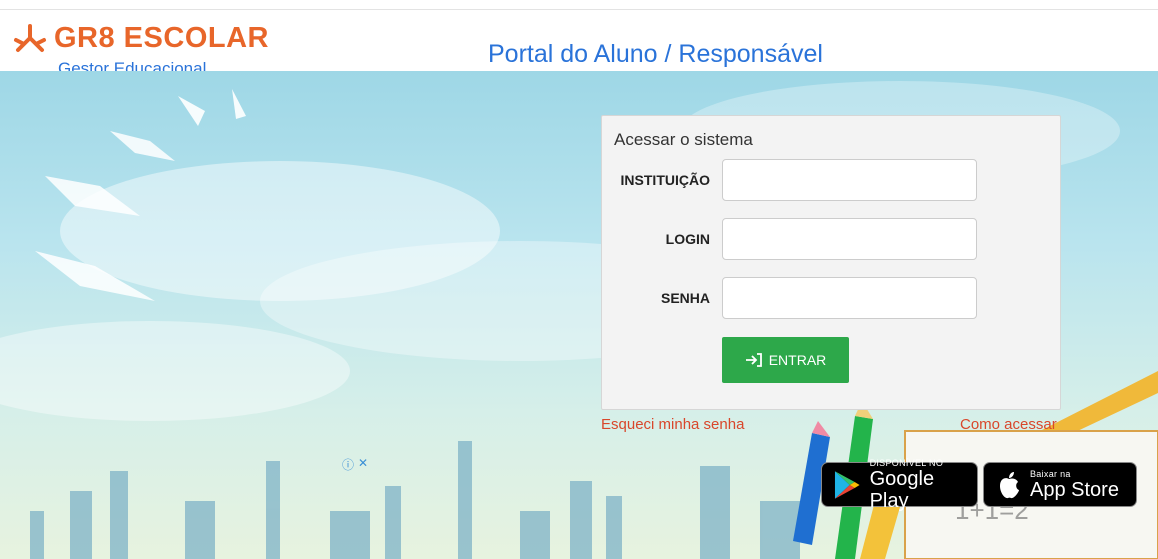  Describe the element at coordinates (685, 298) in the screenshot. I see `password-label: SENHA` at that location.